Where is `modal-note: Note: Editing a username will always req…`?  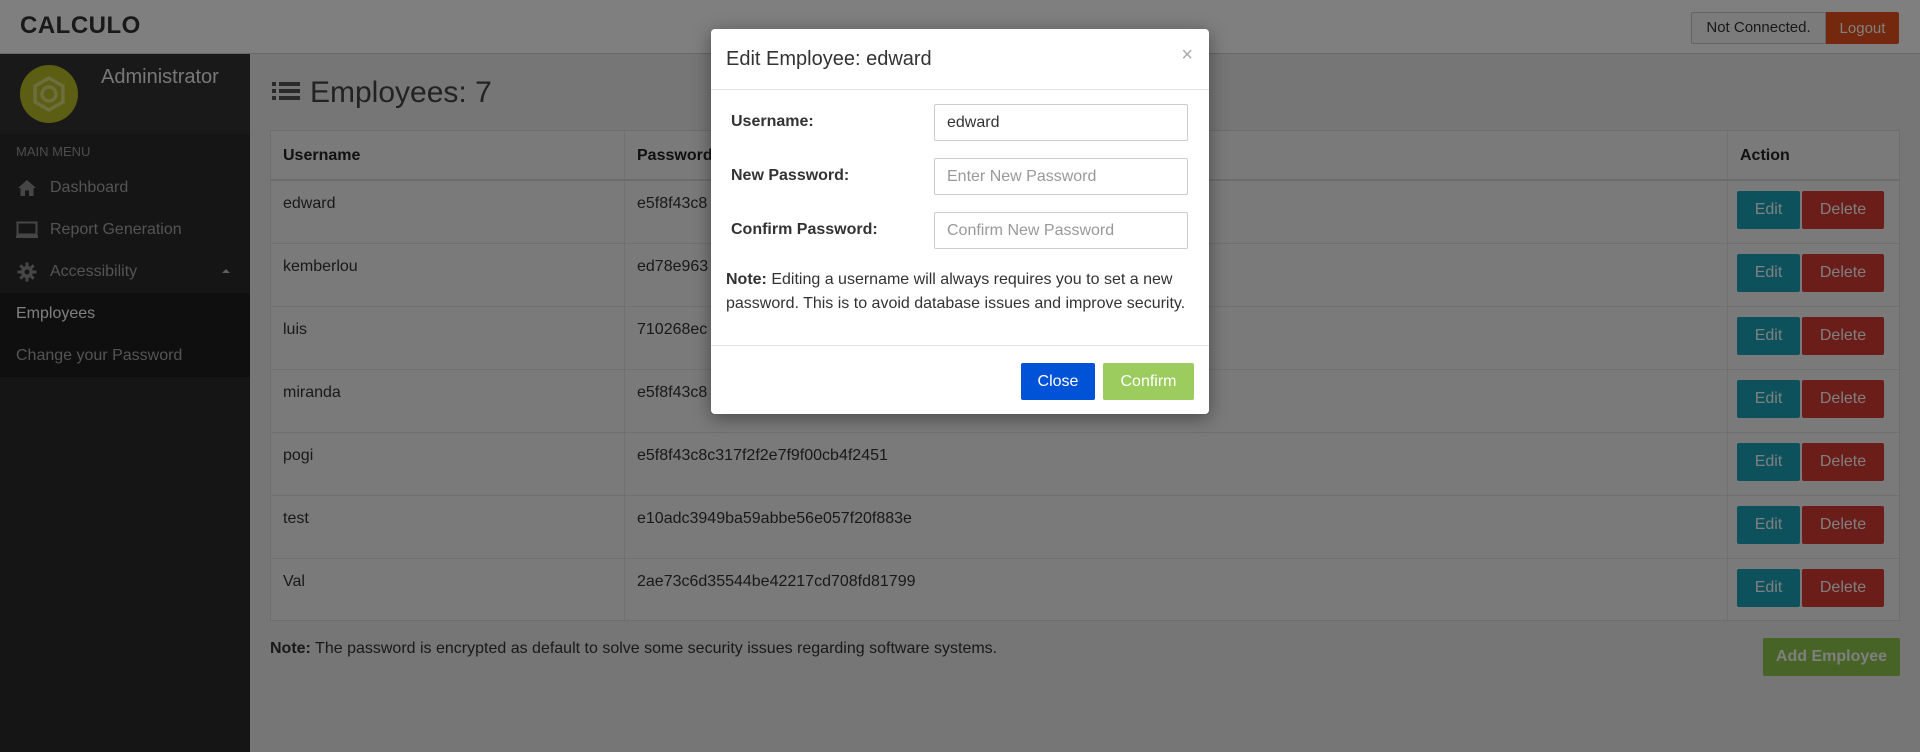
modal-note: Note: Editing a username will always req… is located at coordinates (961, 292).